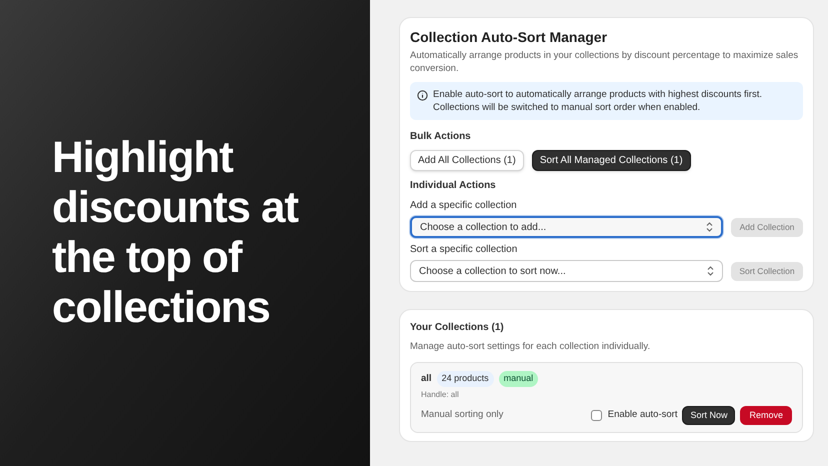 This screenshot has height=466, width=828. Describe the element at coordinates (422, 95) in the screenshot. I see `info-icon` at that location.